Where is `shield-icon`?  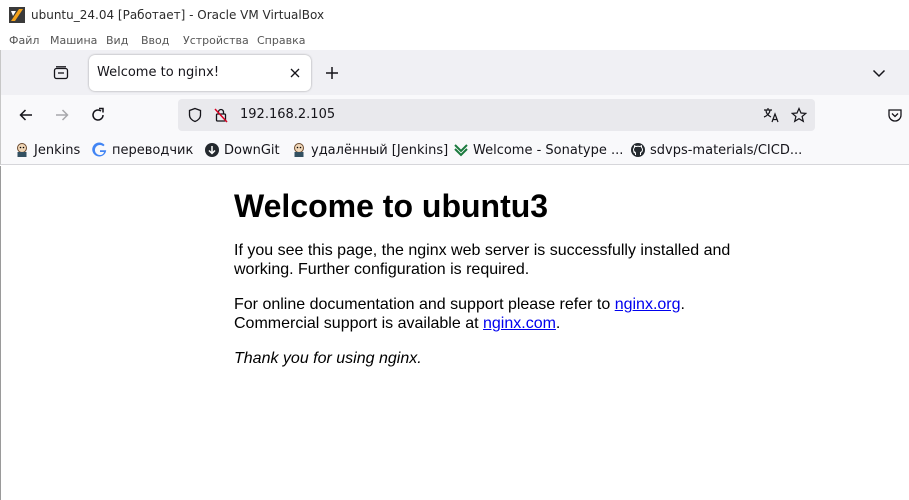 shield-icon is located at coordinates (195, 115).